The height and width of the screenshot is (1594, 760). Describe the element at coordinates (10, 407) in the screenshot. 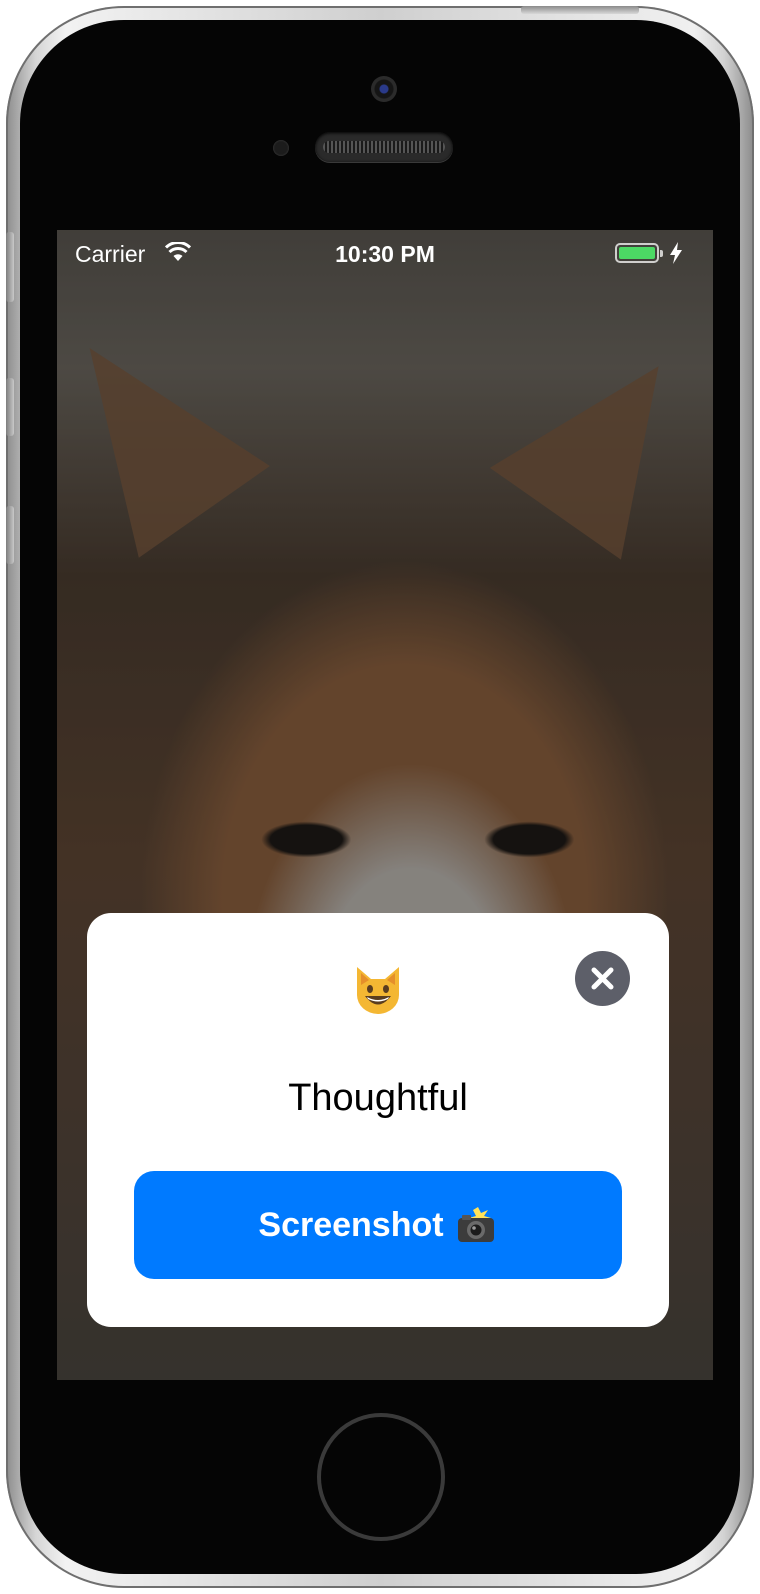

I see `volume-up-button` at that location.